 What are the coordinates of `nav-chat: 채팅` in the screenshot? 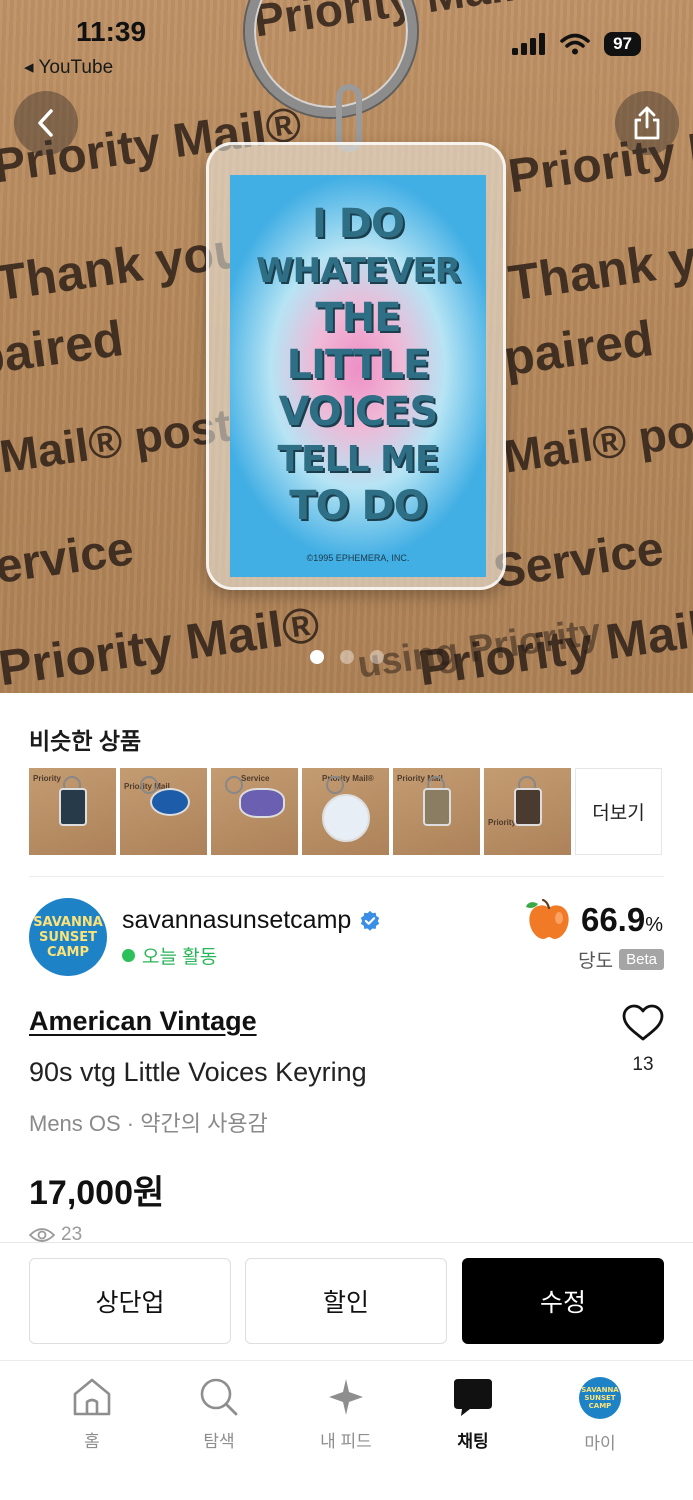 It's located at (473, 1414).